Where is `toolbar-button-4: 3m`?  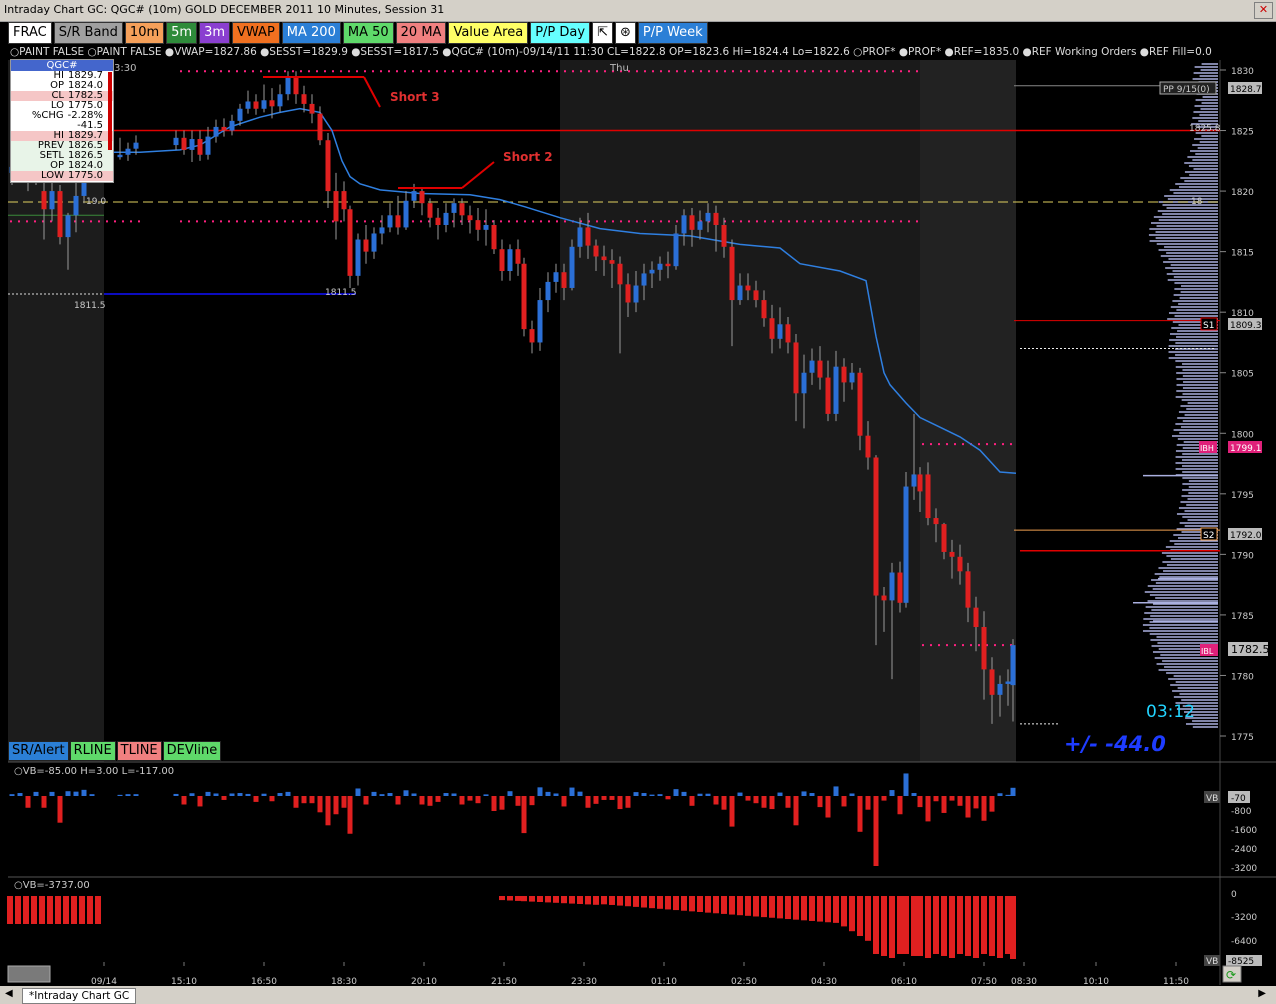 toolbar-button-4: 3m is located at coordinates (215, 33).